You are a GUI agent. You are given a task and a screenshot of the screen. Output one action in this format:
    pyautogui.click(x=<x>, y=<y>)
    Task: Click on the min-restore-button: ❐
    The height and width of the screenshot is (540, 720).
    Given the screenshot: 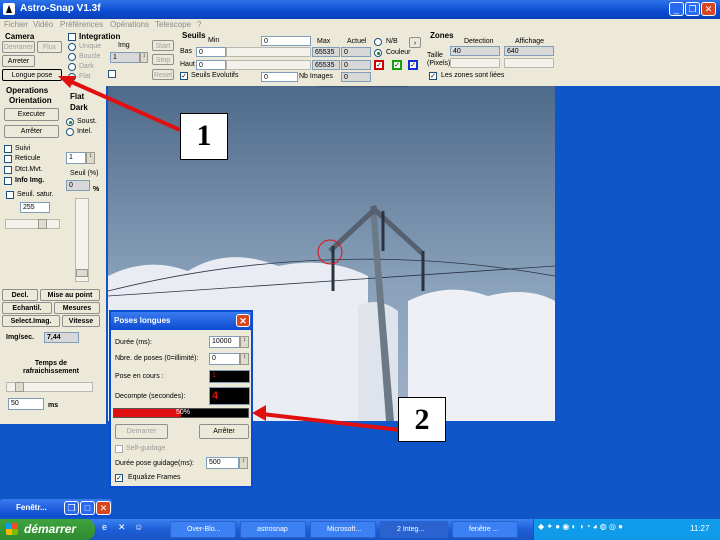 What is the action you would take?
    pyautogui.click(x=71, y=508)
    